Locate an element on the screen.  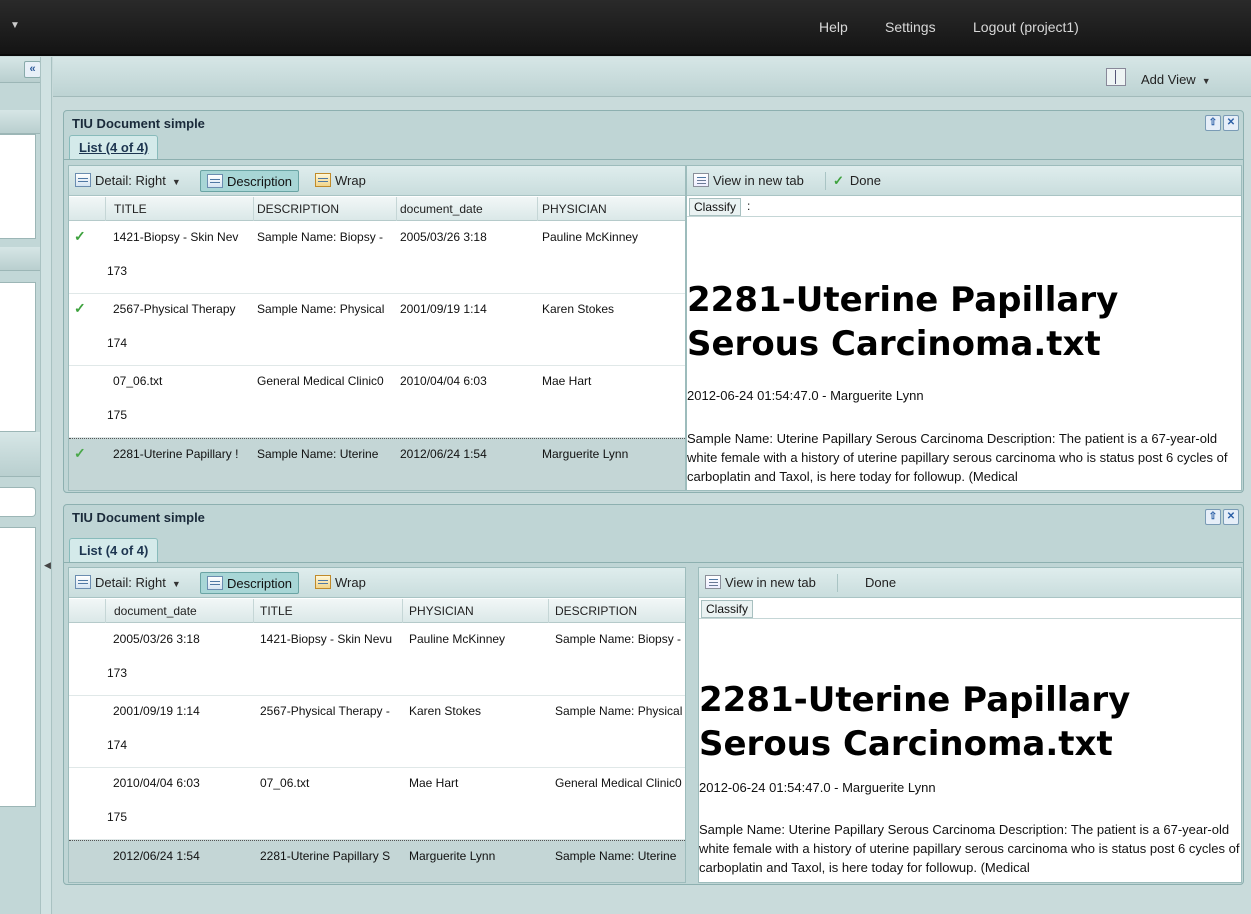
add-view-button: Add View ▼ is located at coordinates (1176, 79).